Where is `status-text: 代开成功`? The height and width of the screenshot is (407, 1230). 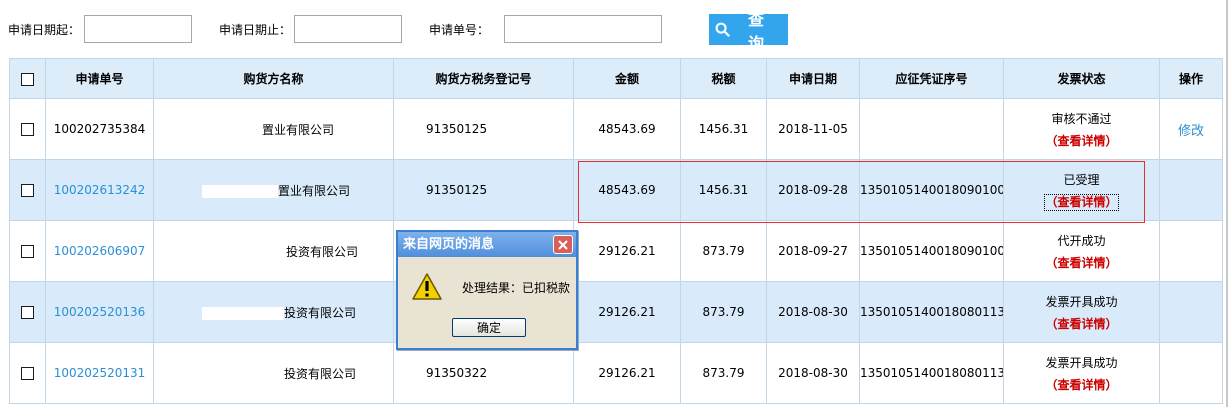 status-text: 代开成功 is located at coordinates (1081, 240).